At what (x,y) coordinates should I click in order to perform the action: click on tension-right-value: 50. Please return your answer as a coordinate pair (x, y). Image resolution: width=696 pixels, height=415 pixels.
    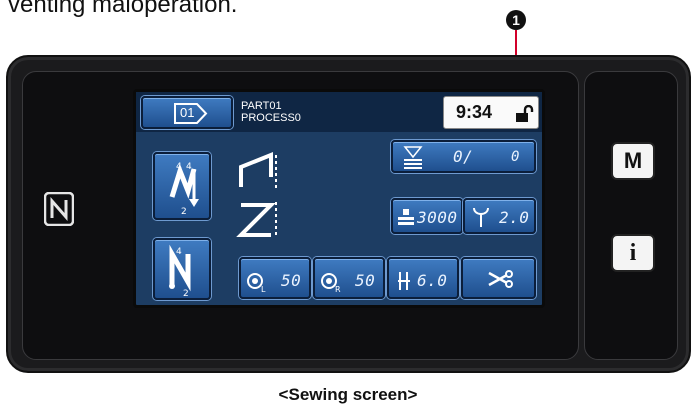
    Looking at the image, I should click on (365, 280).